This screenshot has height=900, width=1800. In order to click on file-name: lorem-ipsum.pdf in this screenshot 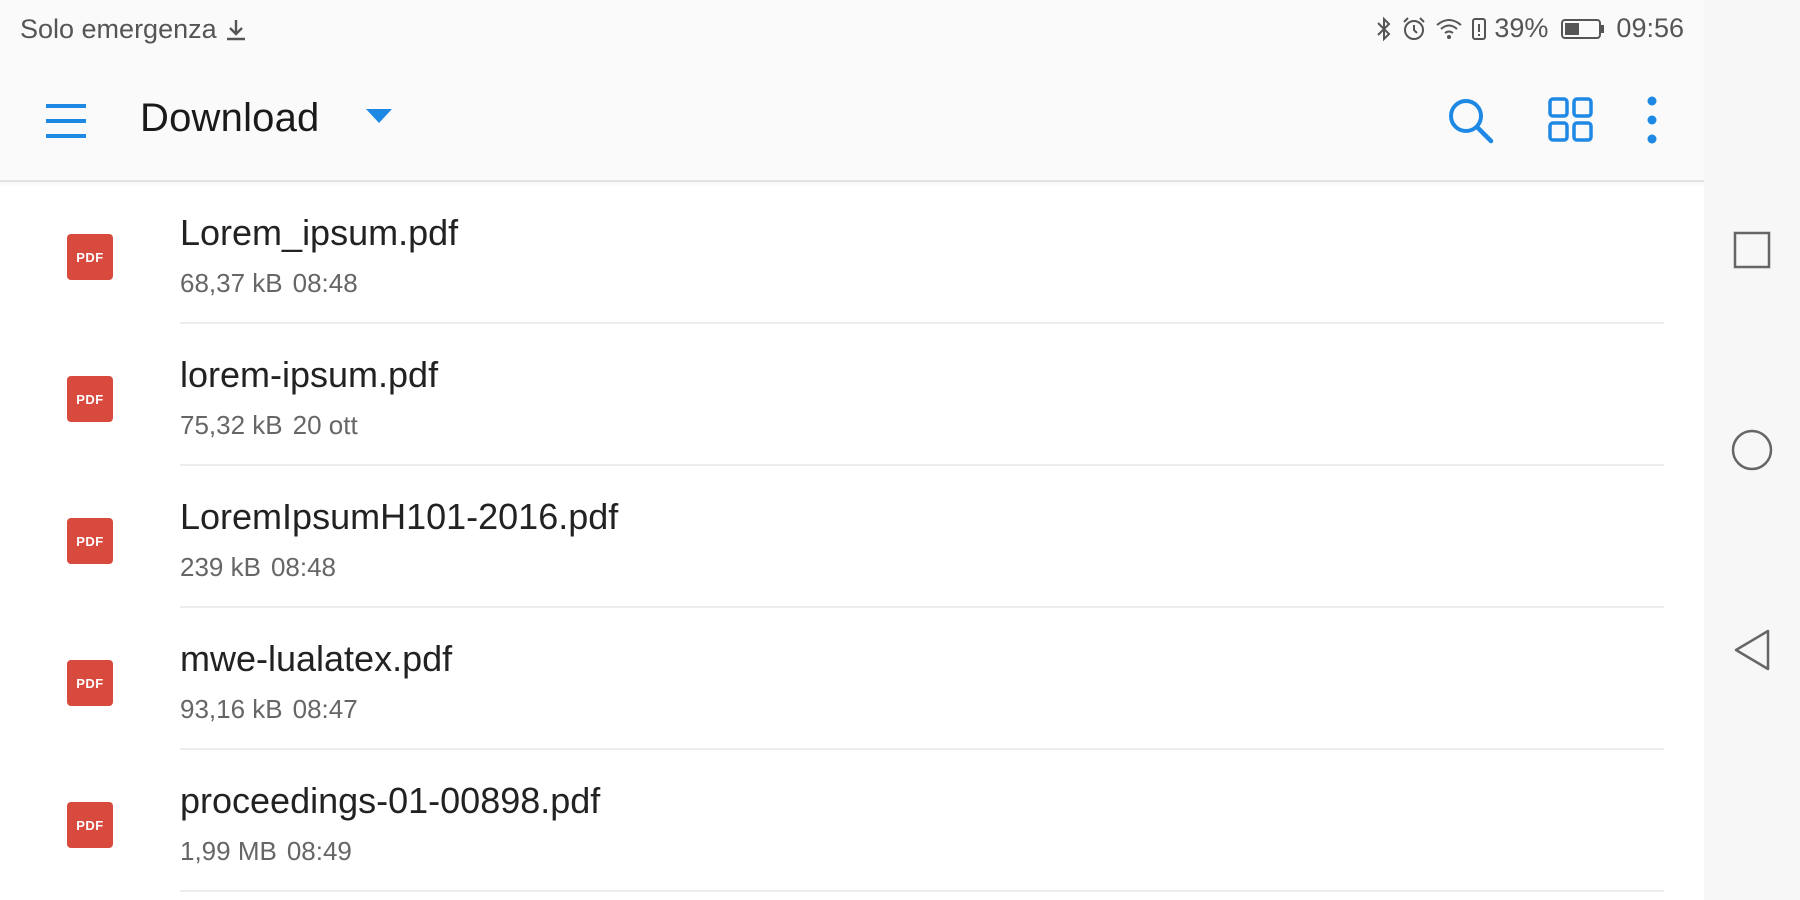, I will do `click(309, 374)`.